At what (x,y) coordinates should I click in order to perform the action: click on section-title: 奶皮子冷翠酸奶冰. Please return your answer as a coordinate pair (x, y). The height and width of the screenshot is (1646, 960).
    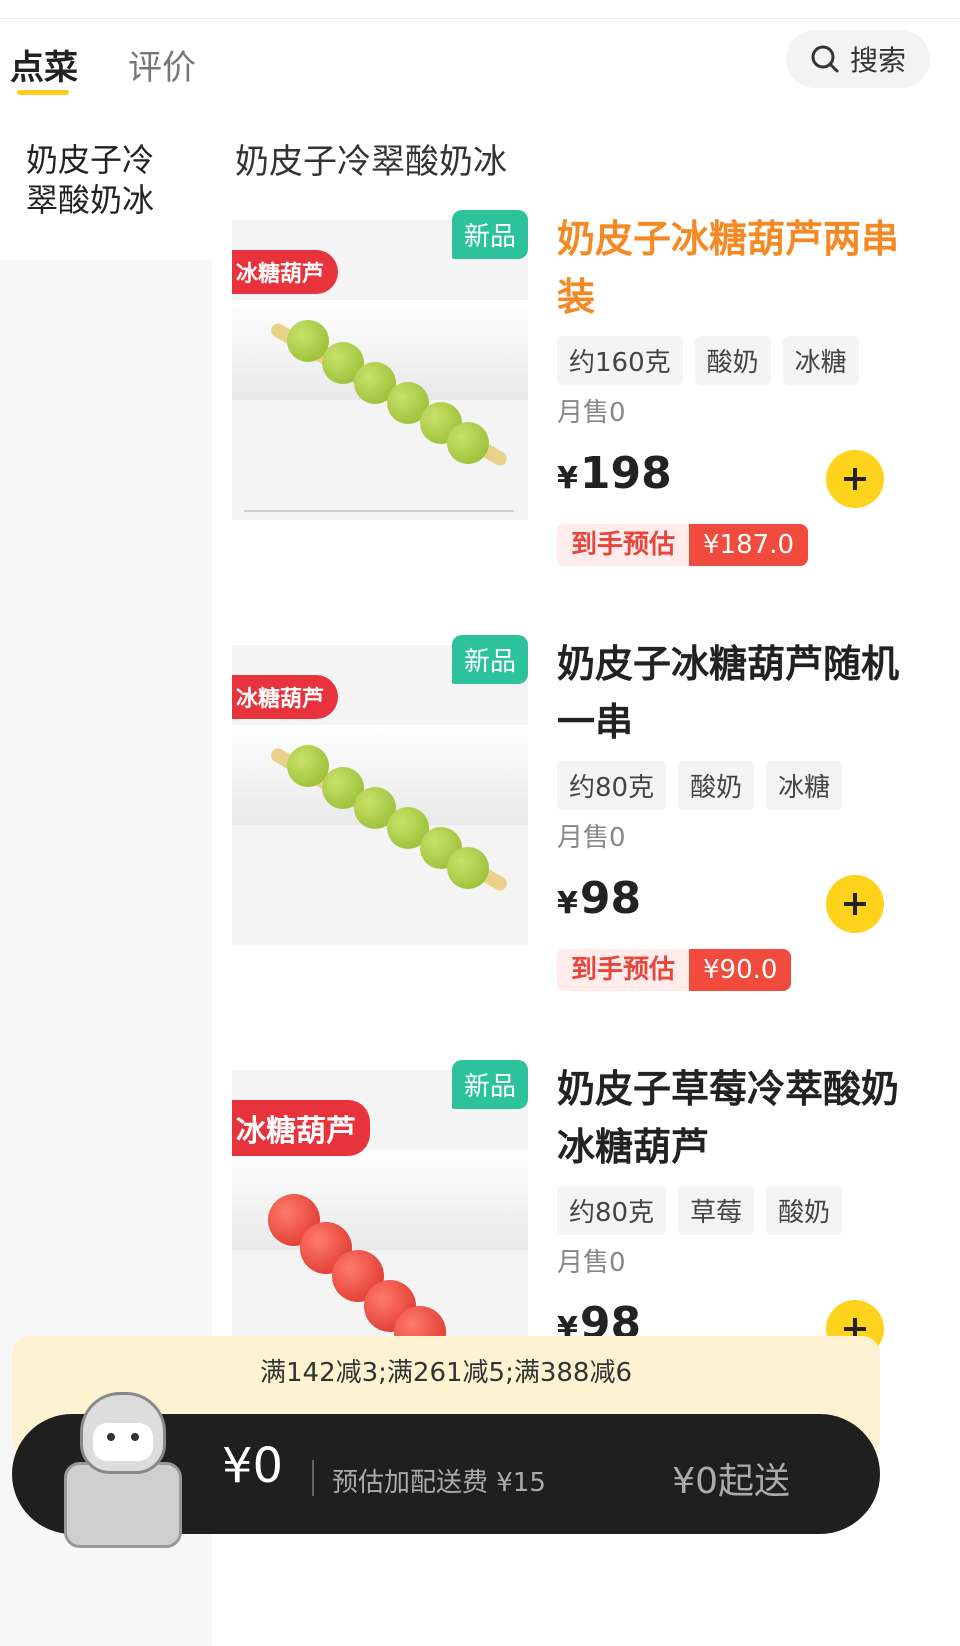
    Looking at the image, I should click on (371, 162).